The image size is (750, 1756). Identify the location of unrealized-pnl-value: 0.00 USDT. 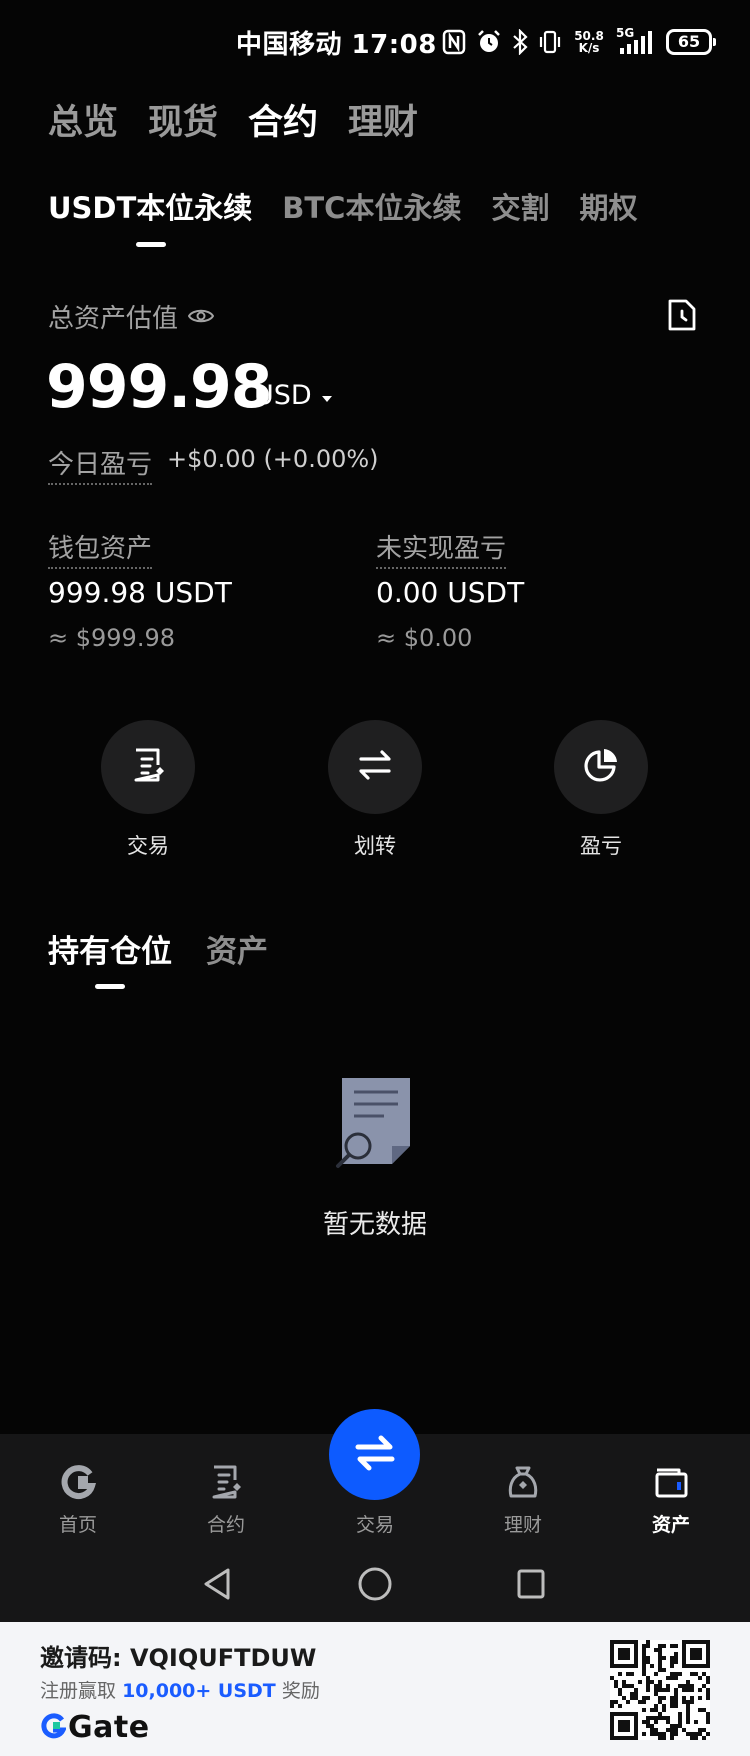
(450, 592).